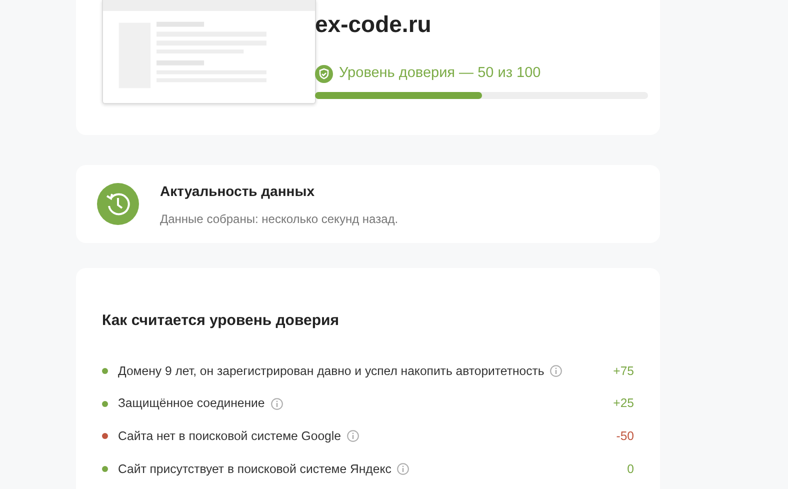  Describe the element at coordinates (191, 403) in the screenshot. I see `criterion-text: Защищённое соединение` at that location.